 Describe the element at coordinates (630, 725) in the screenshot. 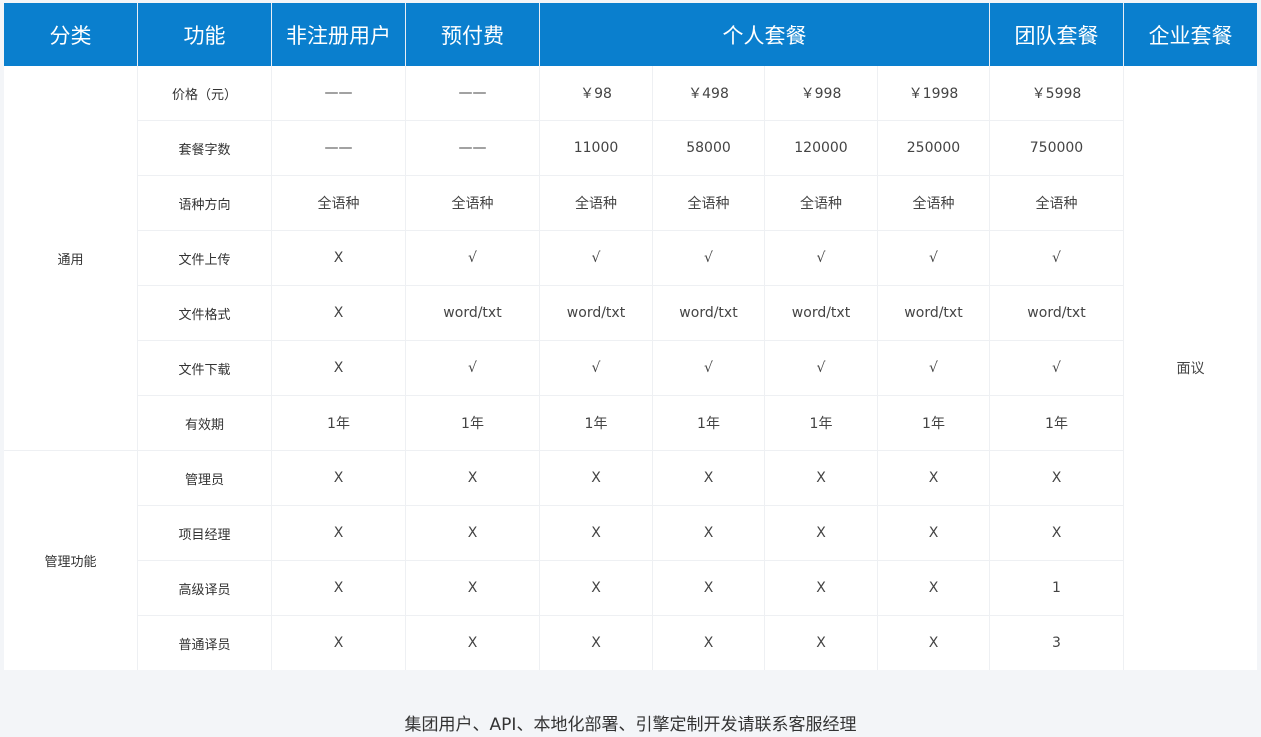

I see `contact-note: 集团用户、API、本地化部署、引擎定制开发请联系客服经理` at that location.